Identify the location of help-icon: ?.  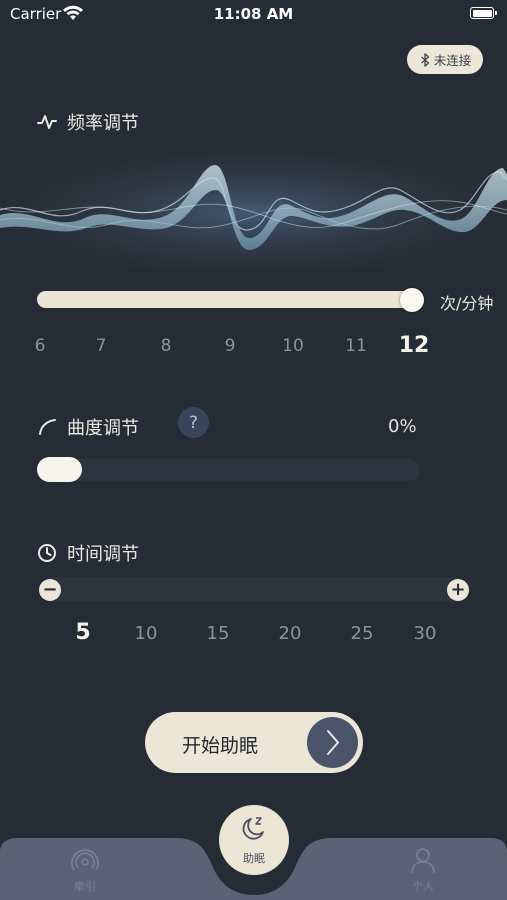
(193, 422).